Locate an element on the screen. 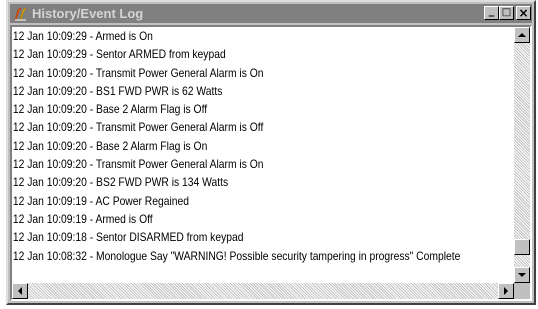  log-entry: 12 Jan 10:09:19 - AC Power Regained is located at coordinates (228, 201).